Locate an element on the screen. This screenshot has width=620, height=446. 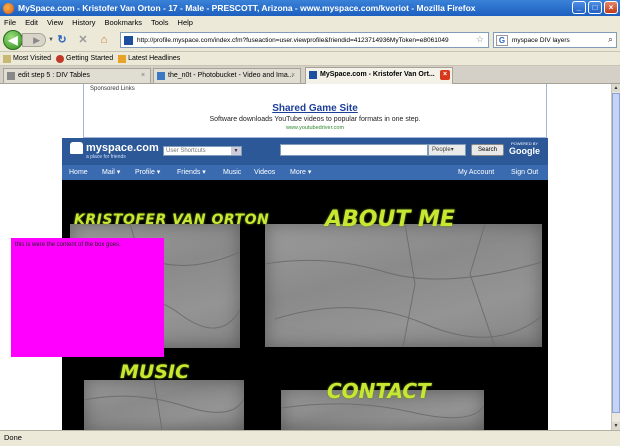
nav-friends: Friends ▾ is located at coordinates (191, 172).